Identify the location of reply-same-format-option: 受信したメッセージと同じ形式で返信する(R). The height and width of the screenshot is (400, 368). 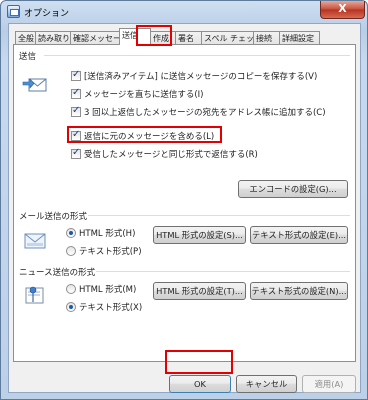
(164, 153).